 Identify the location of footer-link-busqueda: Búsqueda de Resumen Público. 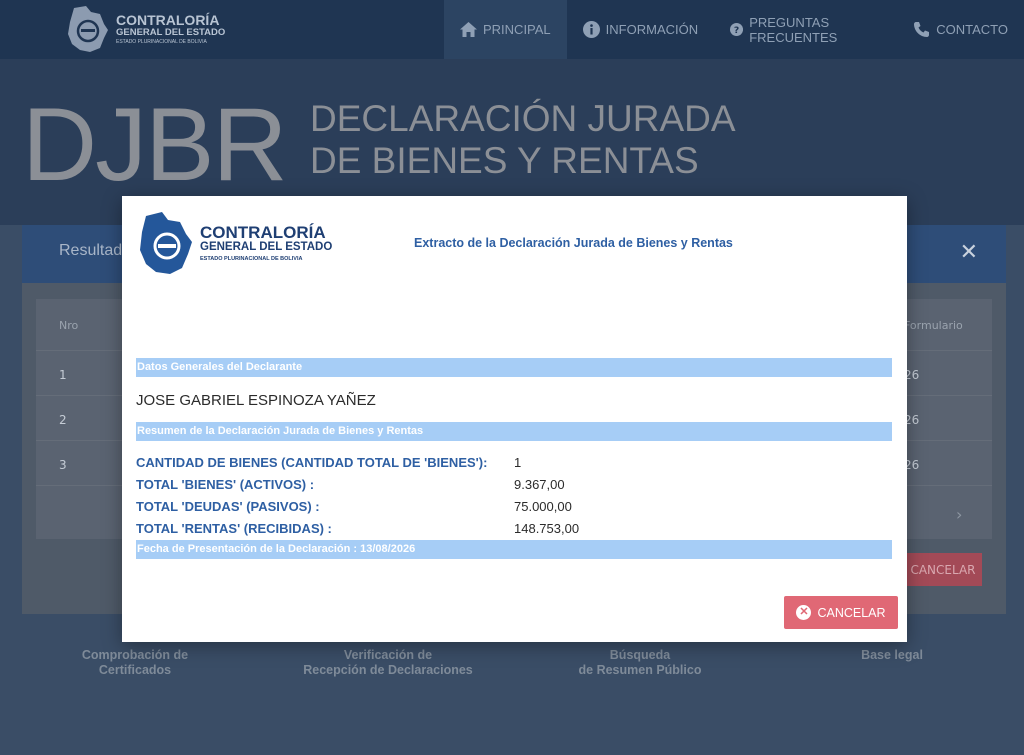
(640, 663).